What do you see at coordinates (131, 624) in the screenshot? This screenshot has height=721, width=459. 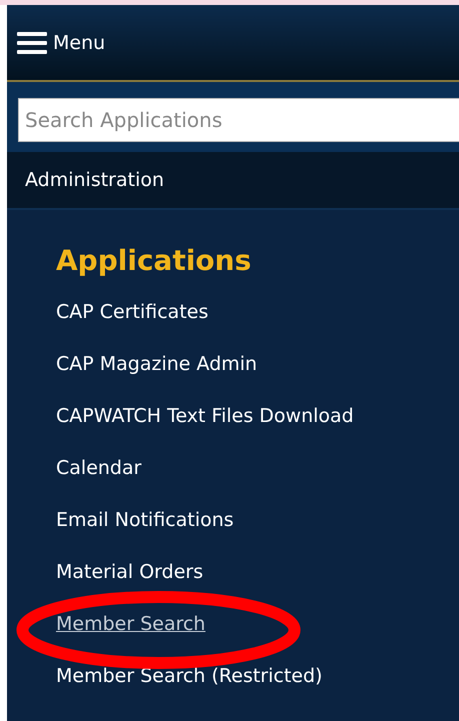 I see `application-link: Member Search` at bounding box center [131, 624].